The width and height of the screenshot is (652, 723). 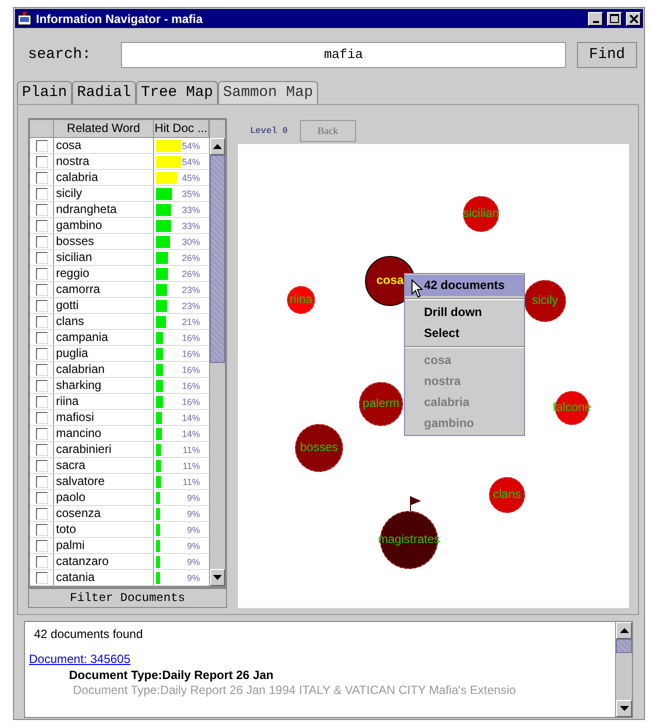 I want to click on node-label: palerm, so click(x=381, y=403).